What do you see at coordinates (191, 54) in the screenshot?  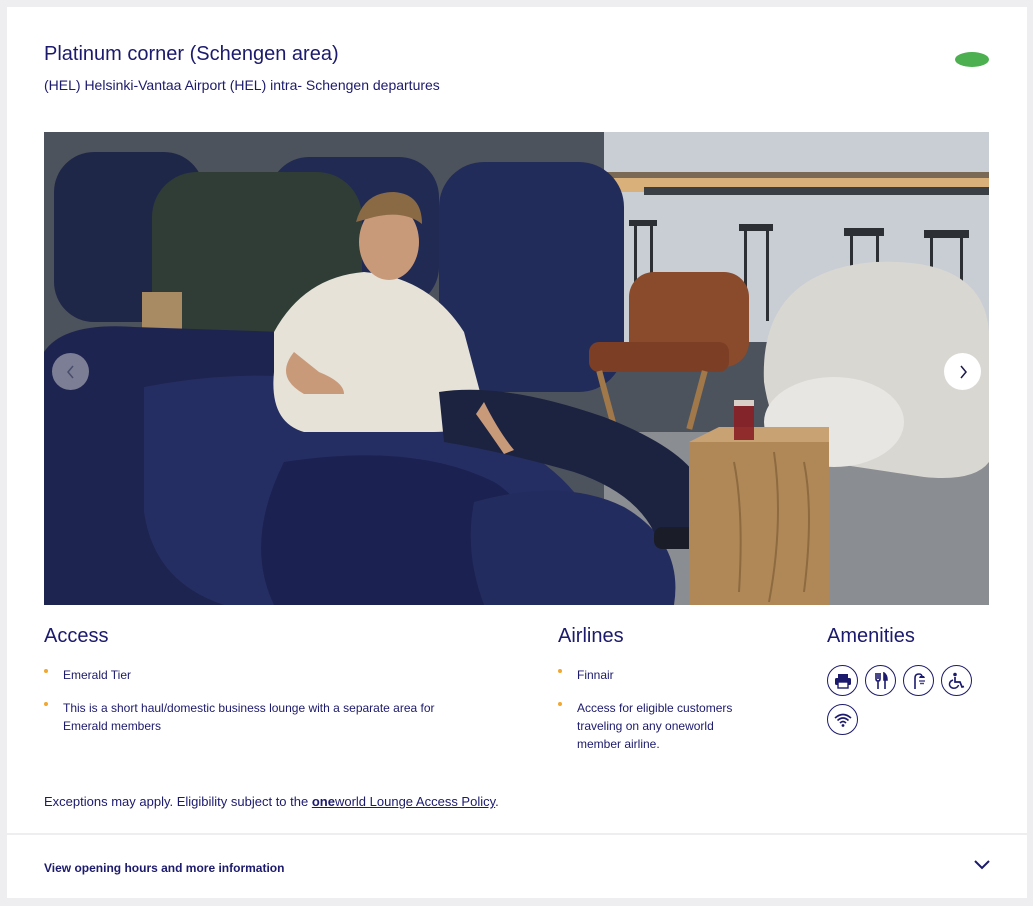 I see `lounge-title: Platinum corner (Schengen area)` at bounding box center [191, 54].